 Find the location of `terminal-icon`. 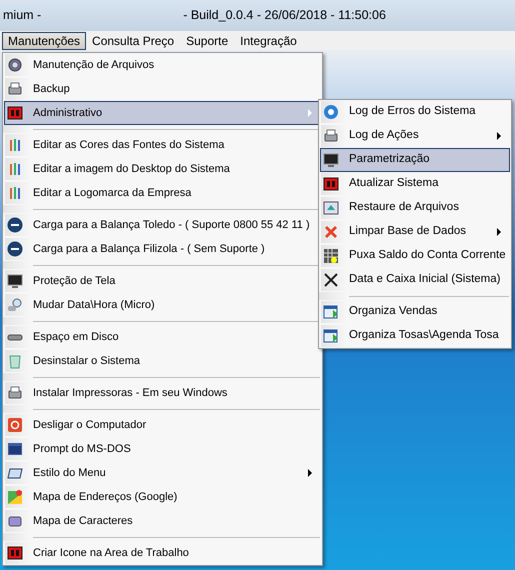

terminal-icon is located at coordinates (15, 449).